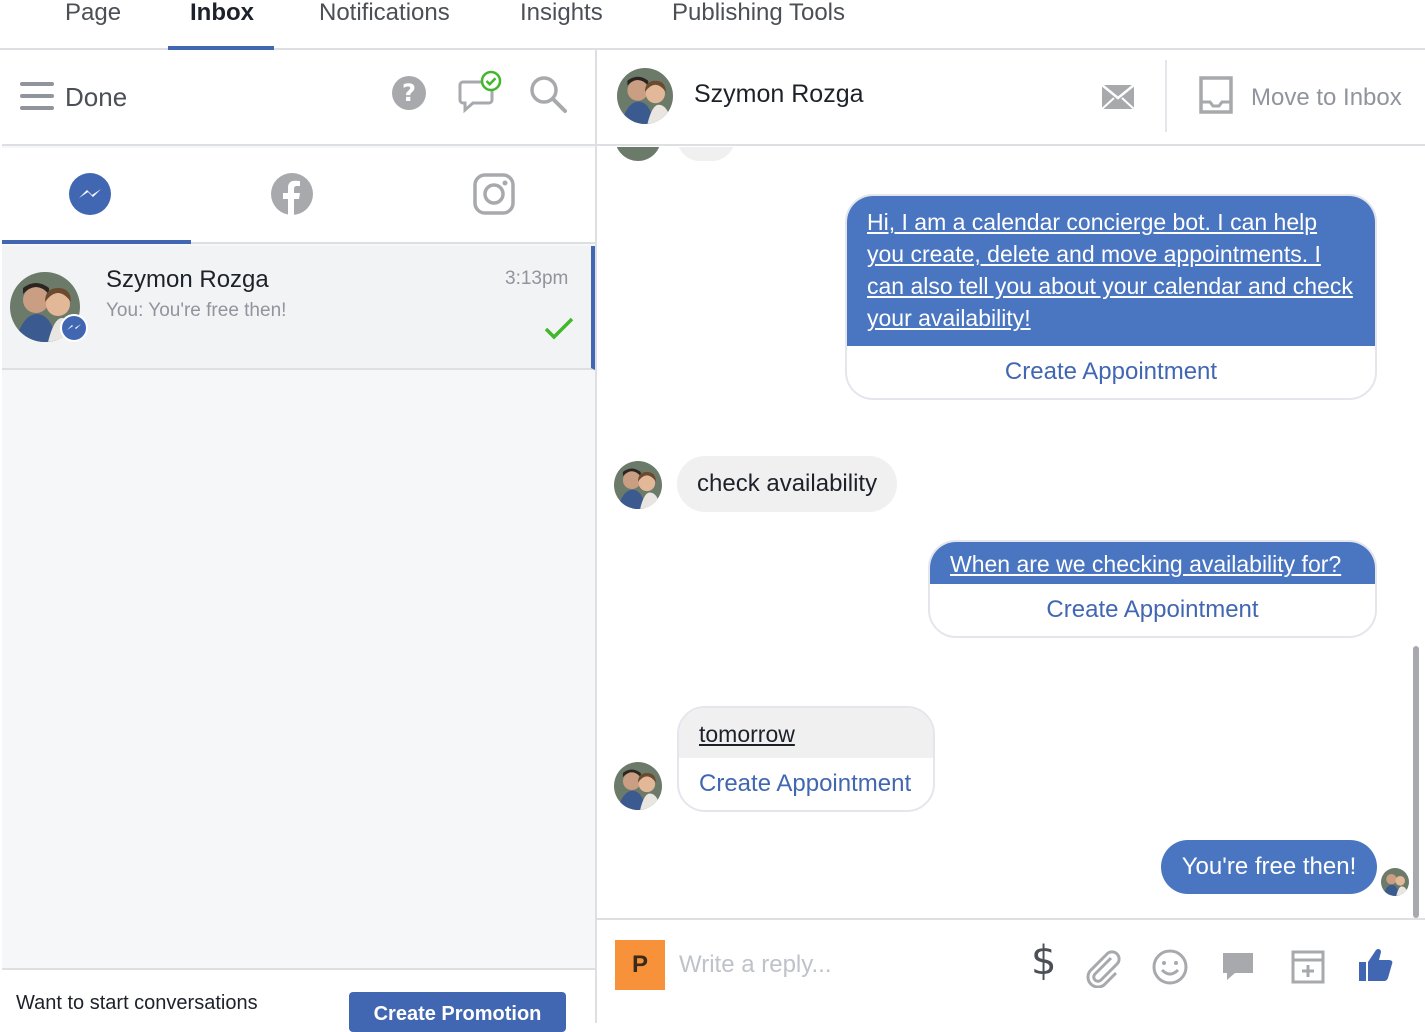 This screenshot has width=1425, height=1032. Describe the element at coordinates (1043, 961) in the screenshot. I see `payment-icon: $` at that location.